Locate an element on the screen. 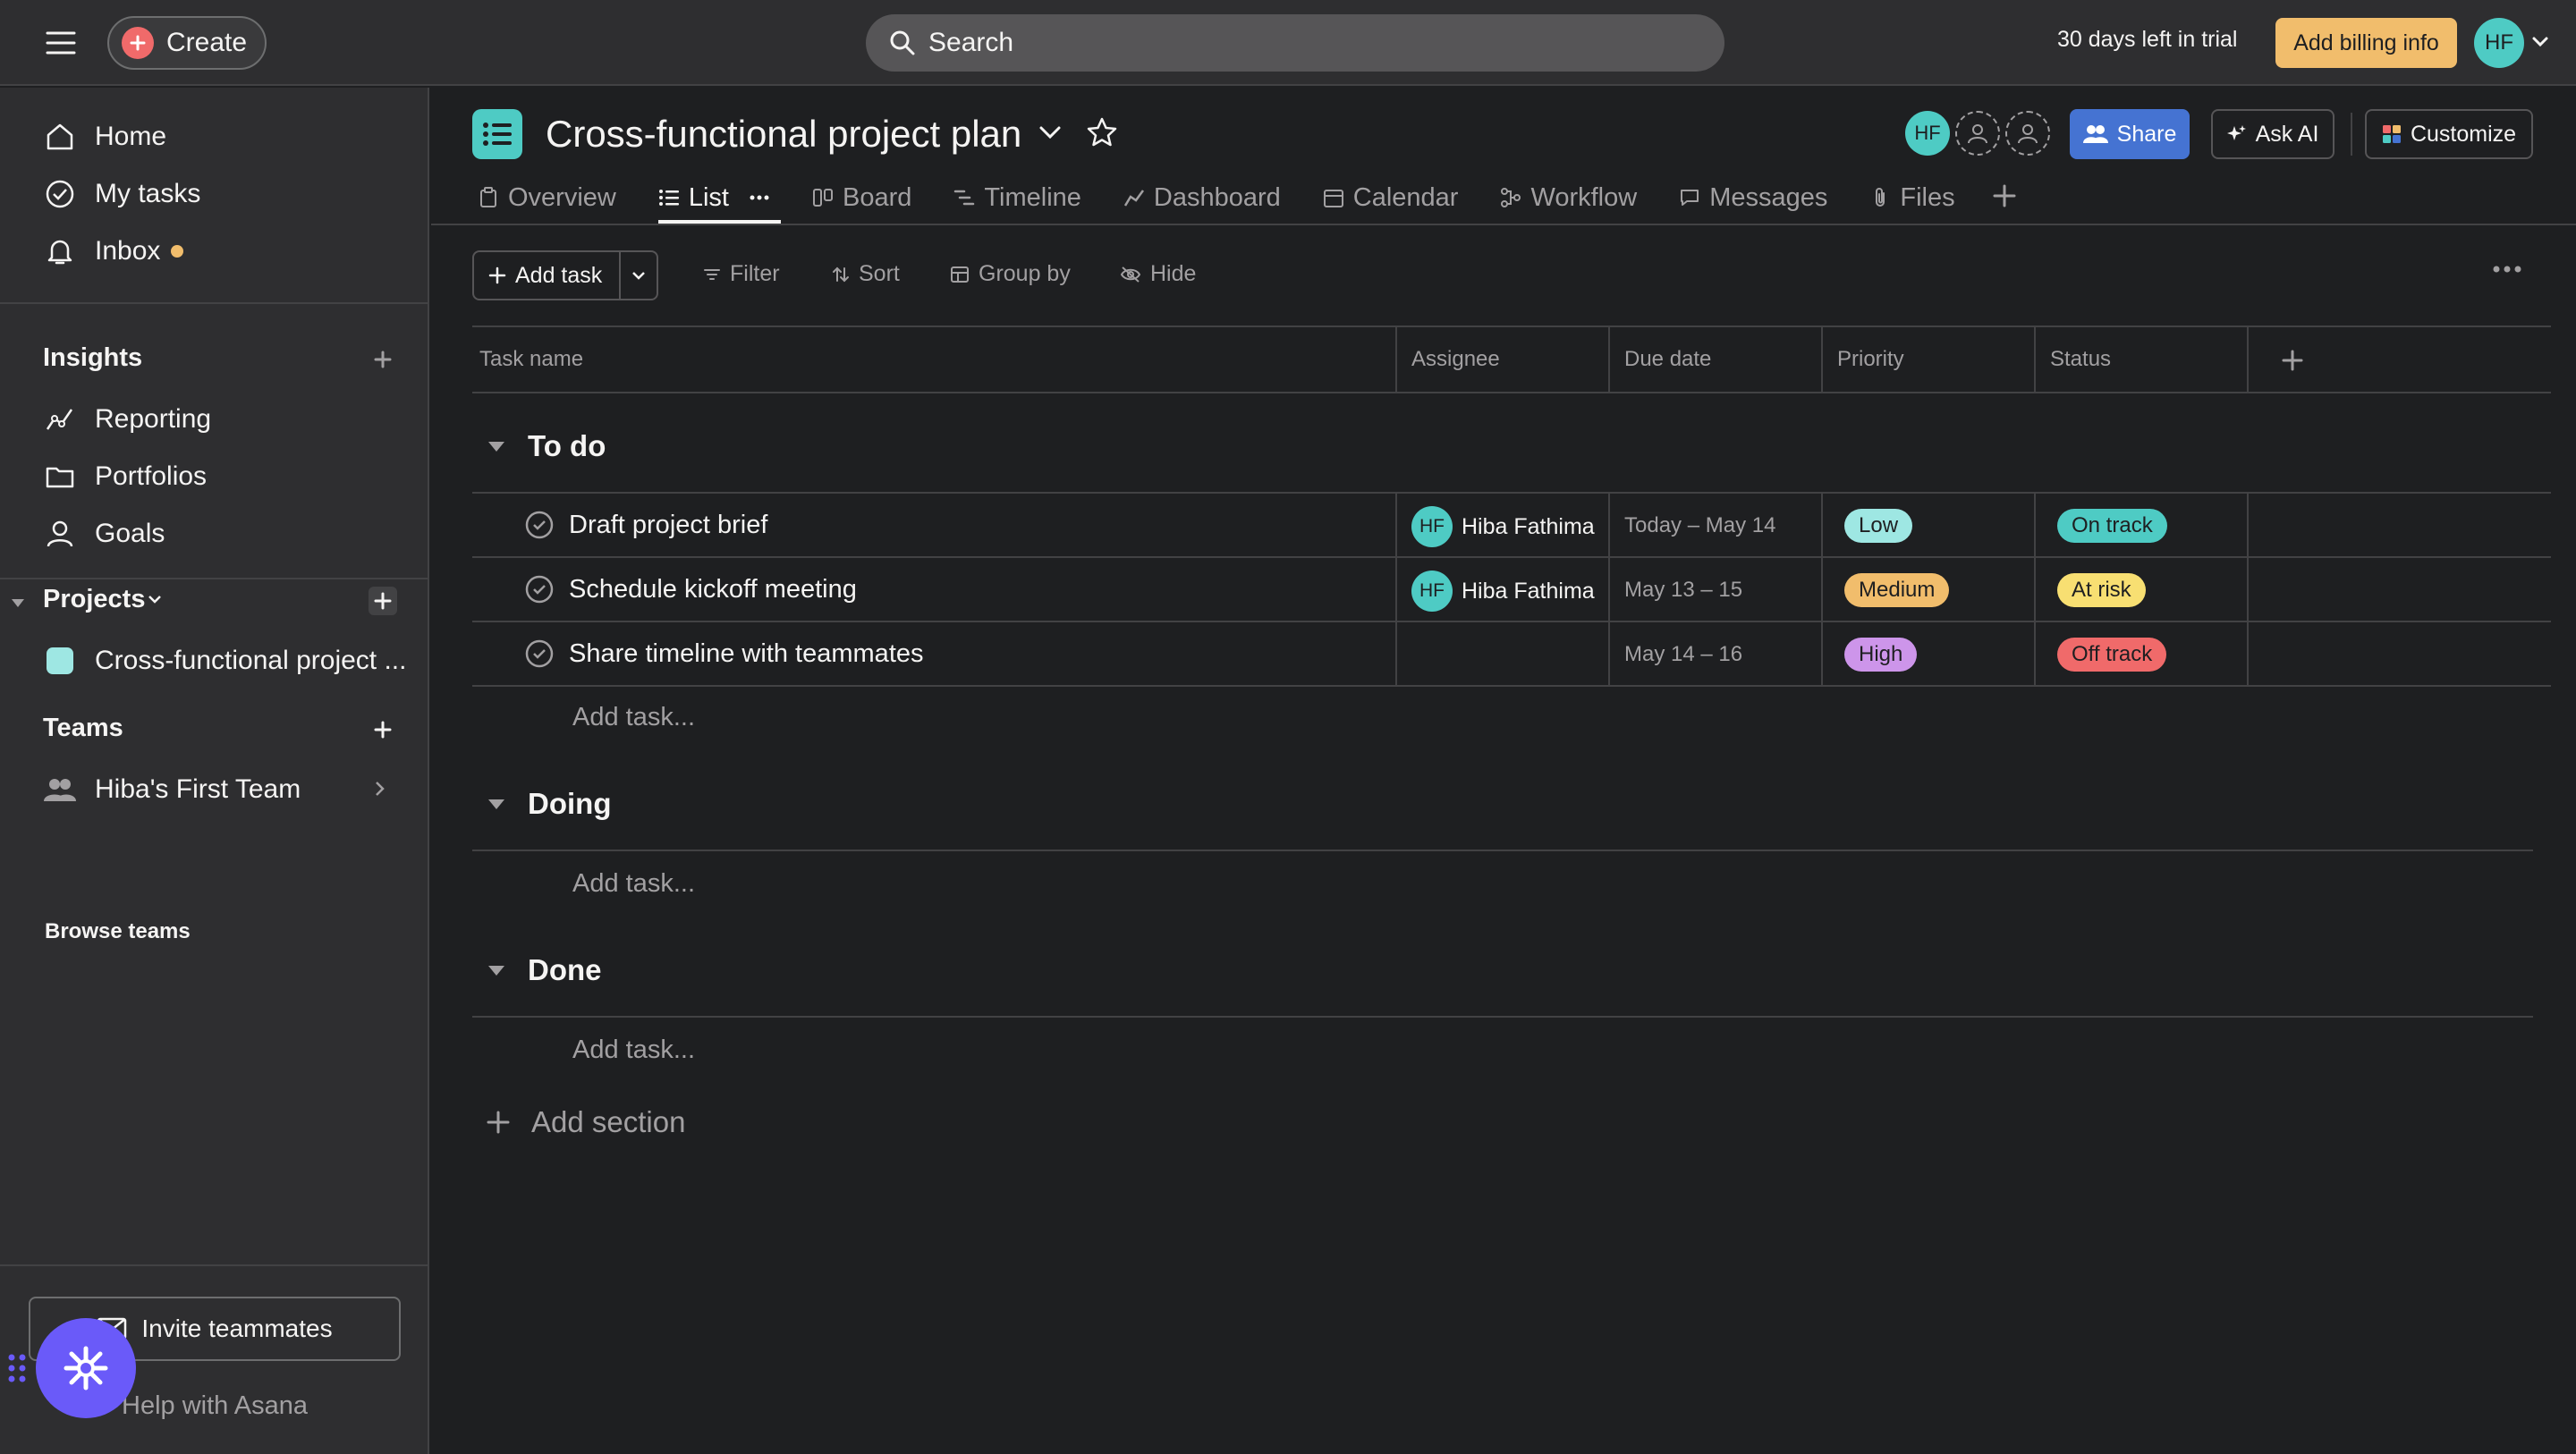 The width and height of the screenshot is (2576, 1454). help-with-asana-link: Help with Asana is located at coordinates (215, 1406).